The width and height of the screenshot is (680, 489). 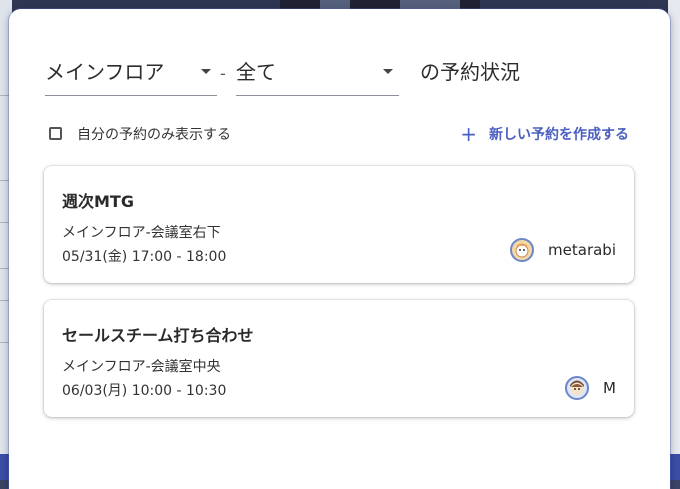 I want to click on reservation-user: M, so click(x=590, y=388).